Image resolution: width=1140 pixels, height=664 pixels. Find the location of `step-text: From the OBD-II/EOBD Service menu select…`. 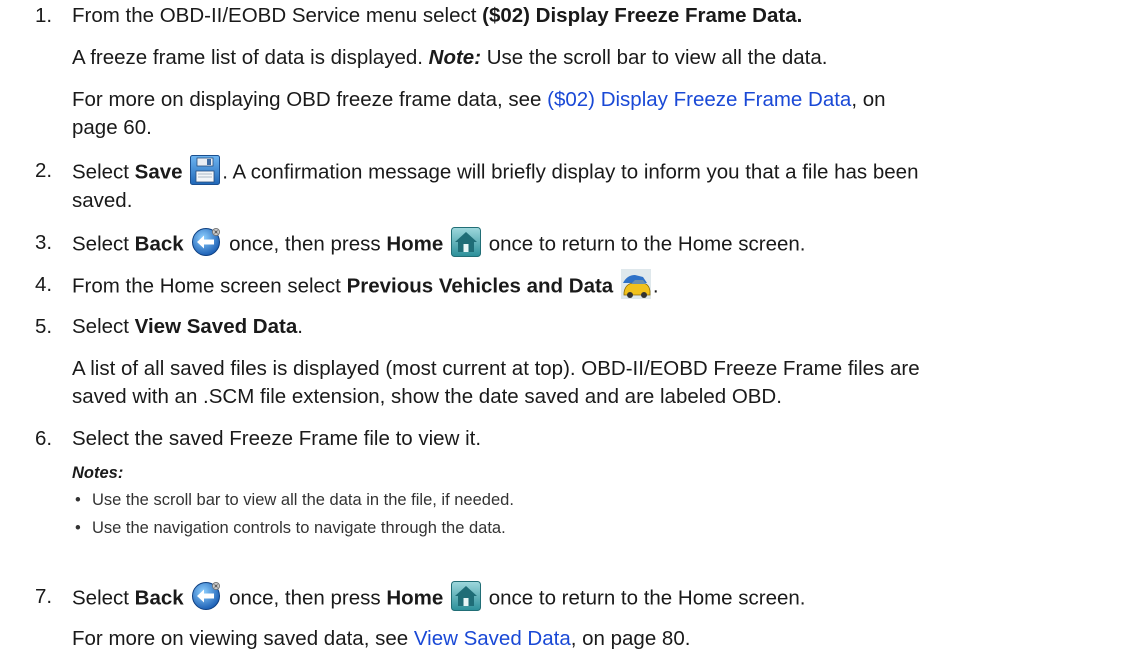

step-text: From the OBD-II/EOBD Service menu select… is located at coordinates (437, 16).